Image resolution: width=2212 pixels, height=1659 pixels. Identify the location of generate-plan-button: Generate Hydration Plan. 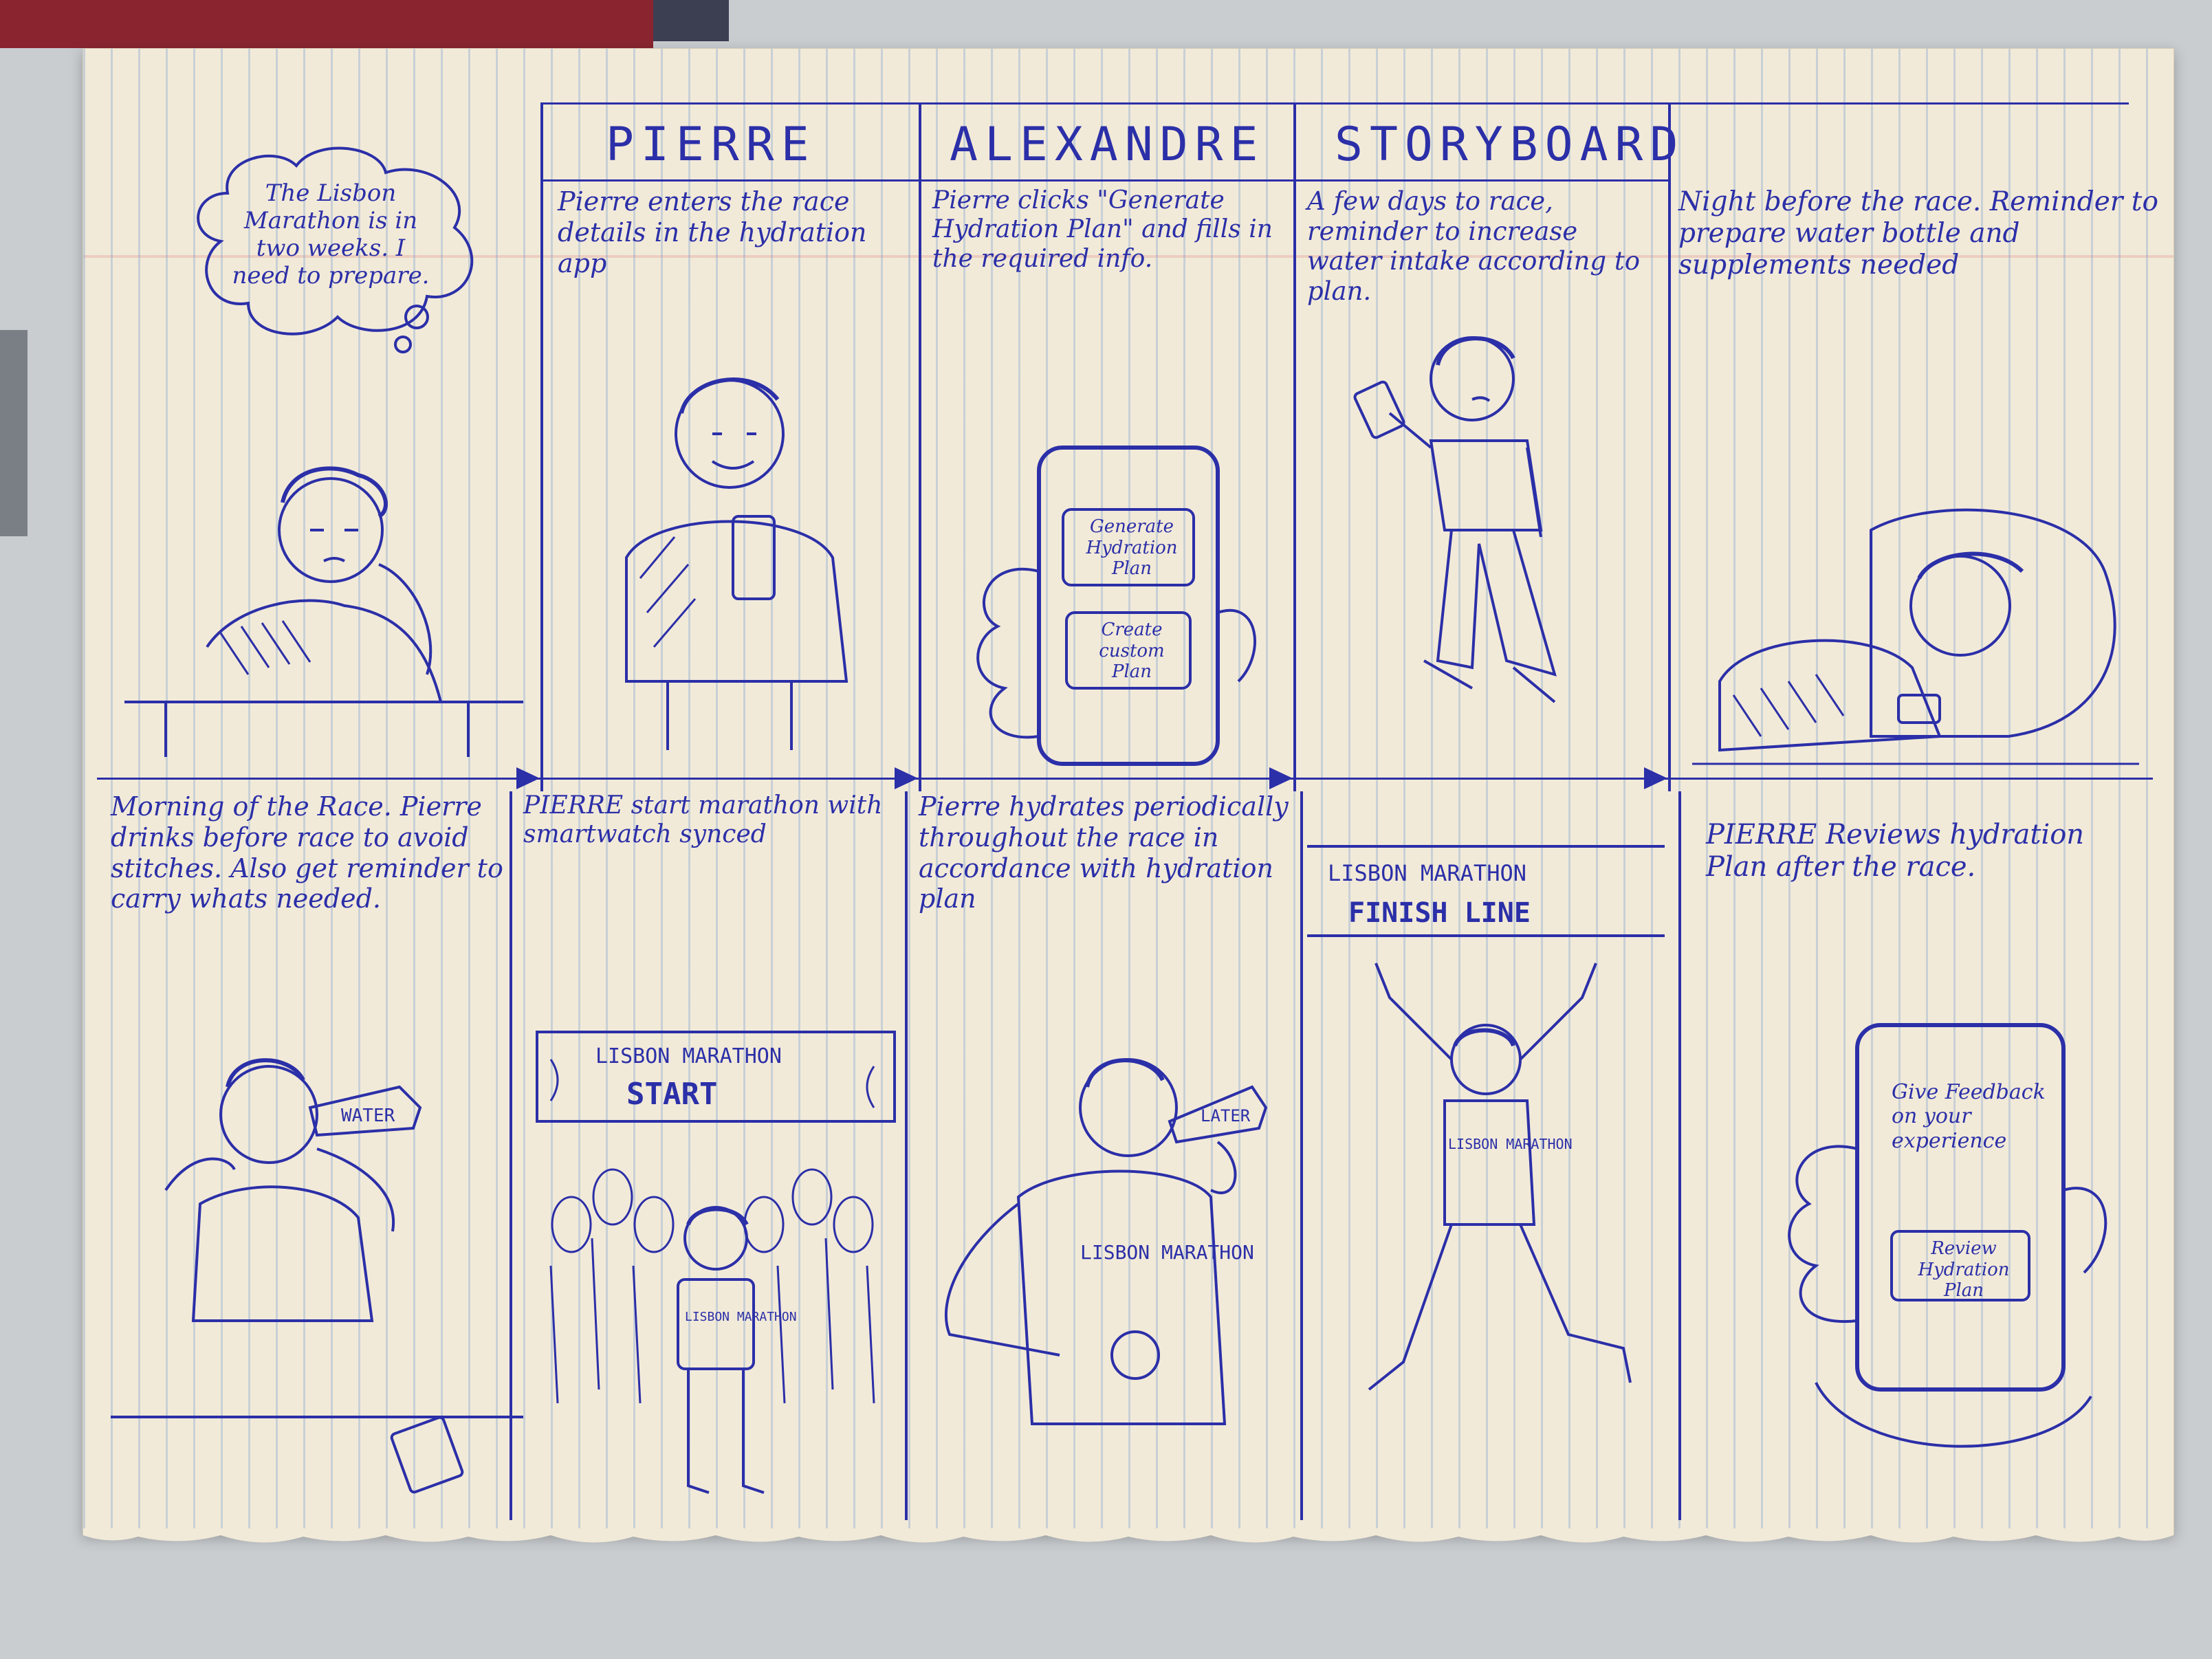
(1131, 548).